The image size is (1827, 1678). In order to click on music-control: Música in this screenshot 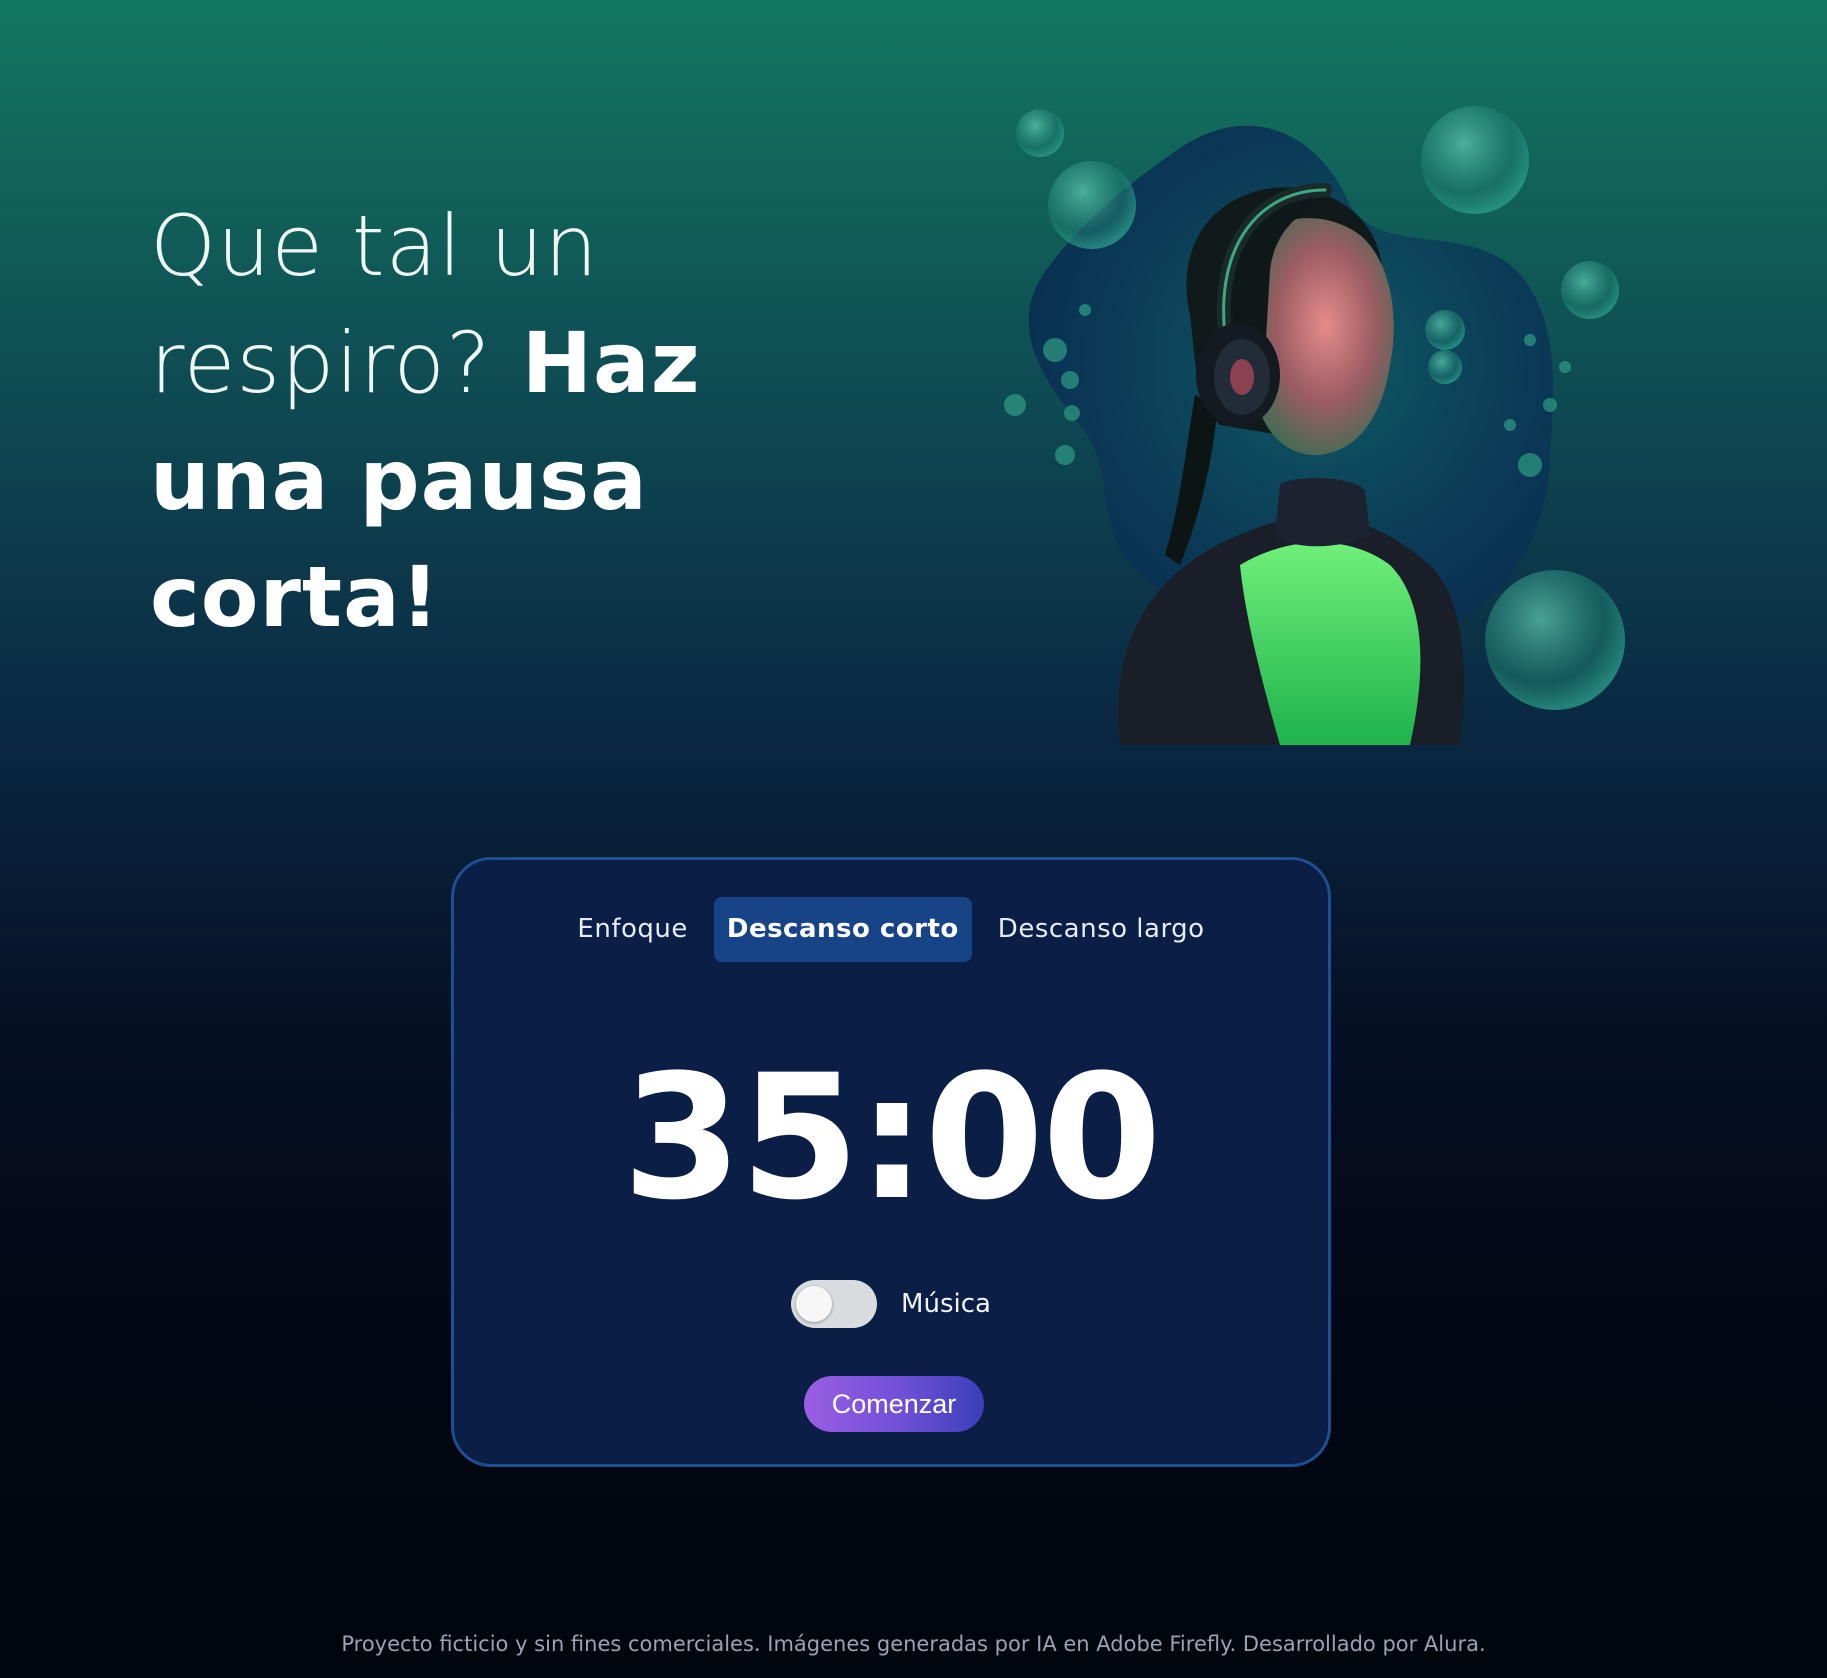, I will do `click(891, 1304)`.